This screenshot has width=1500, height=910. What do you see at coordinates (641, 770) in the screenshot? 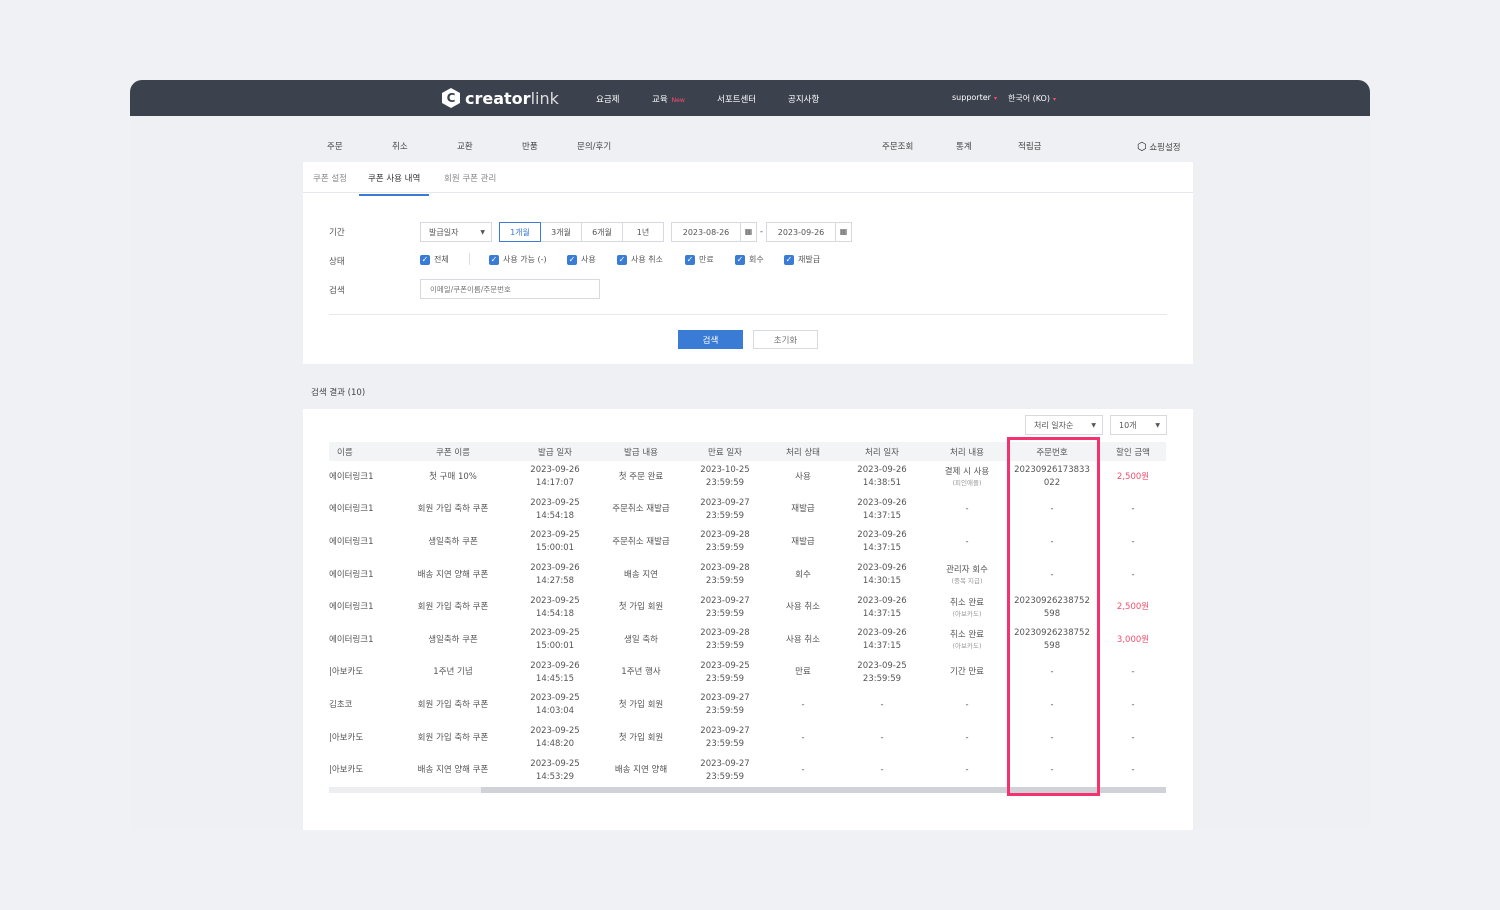
I see `cell-text: 배송 지연 양해` at bounding box center [641, 770].